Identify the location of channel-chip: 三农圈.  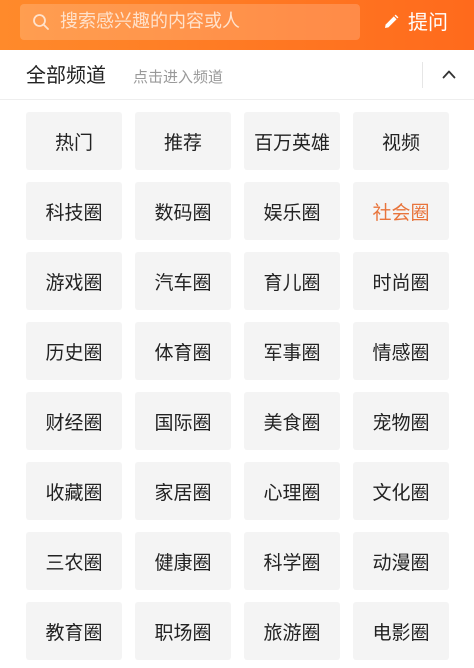
(74, 561).